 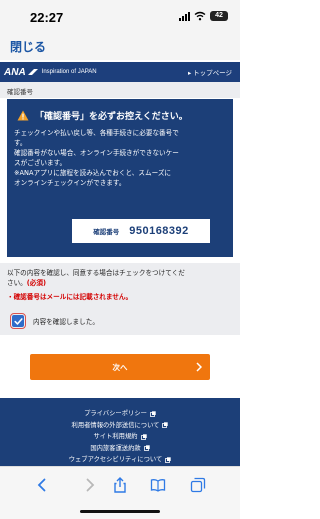 What do you see at coordinates (120, 17) in the screenshot?
I see `status-bar: 22:27 42` at bounding box center [120, 17].